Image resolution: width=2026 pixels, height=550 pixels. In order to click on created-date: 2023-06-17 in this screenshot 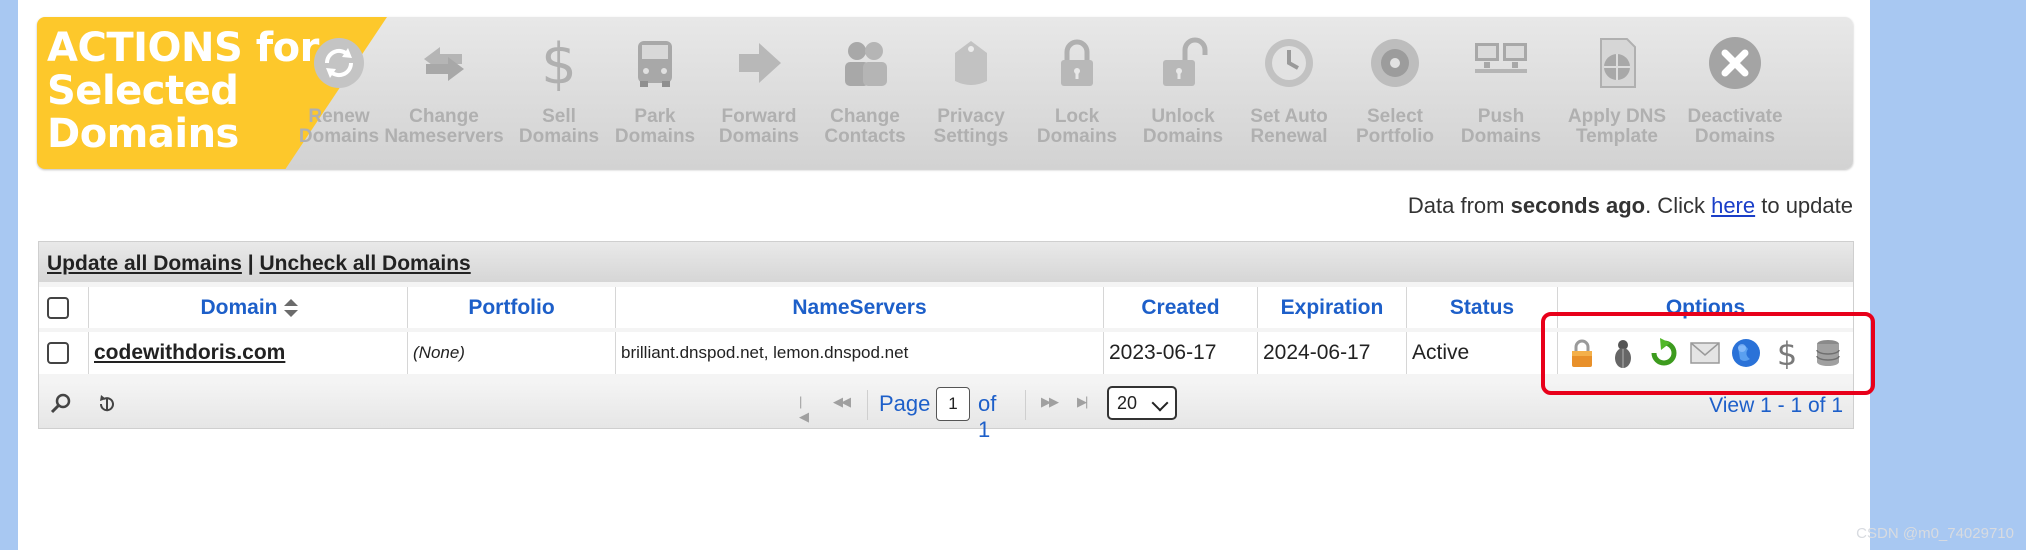, I will do `click(1181, 353)`.